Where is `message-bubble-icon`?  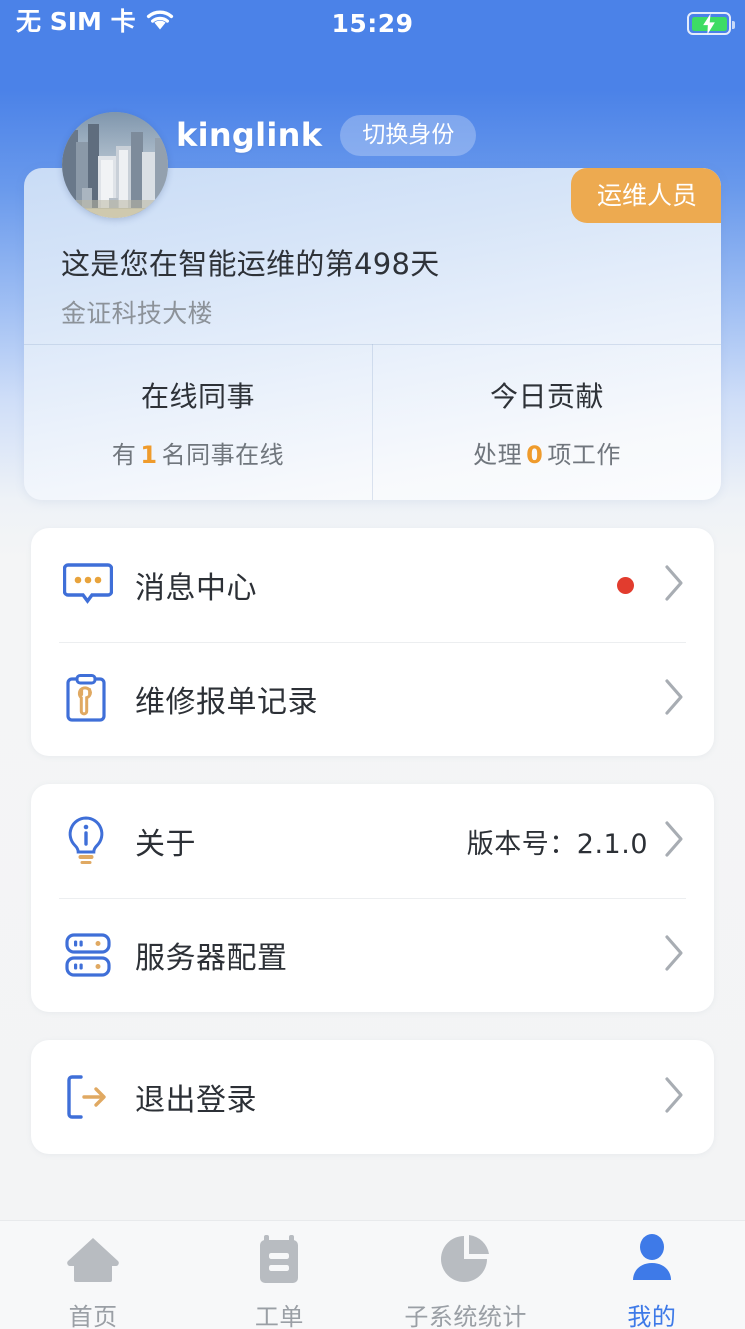 message-bubble-icon is located at coordinates (92, 585).